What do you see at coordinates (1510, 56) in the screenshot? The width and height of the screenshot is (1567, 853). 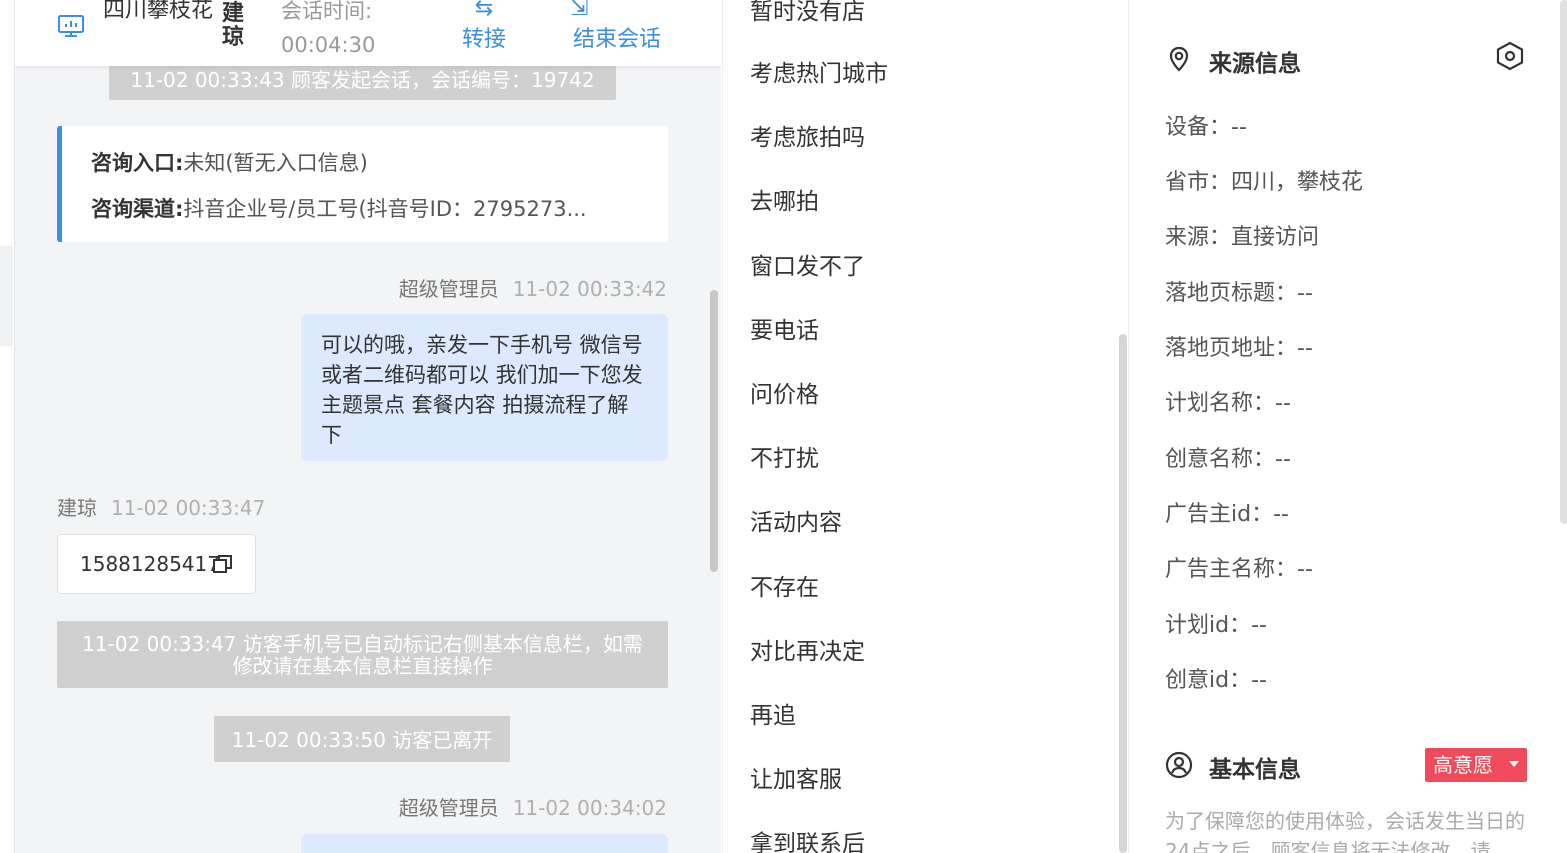 I see `settings-icon` at bounding box center [1510, 56].